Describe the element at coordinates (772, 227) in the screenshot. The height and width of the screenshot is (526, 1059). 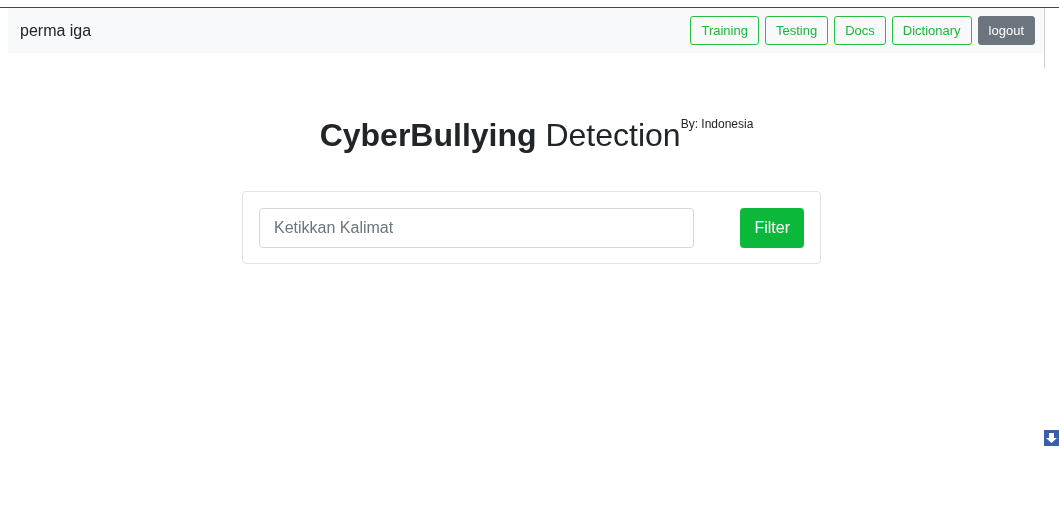
I see `filter-button: Filter` at that location.